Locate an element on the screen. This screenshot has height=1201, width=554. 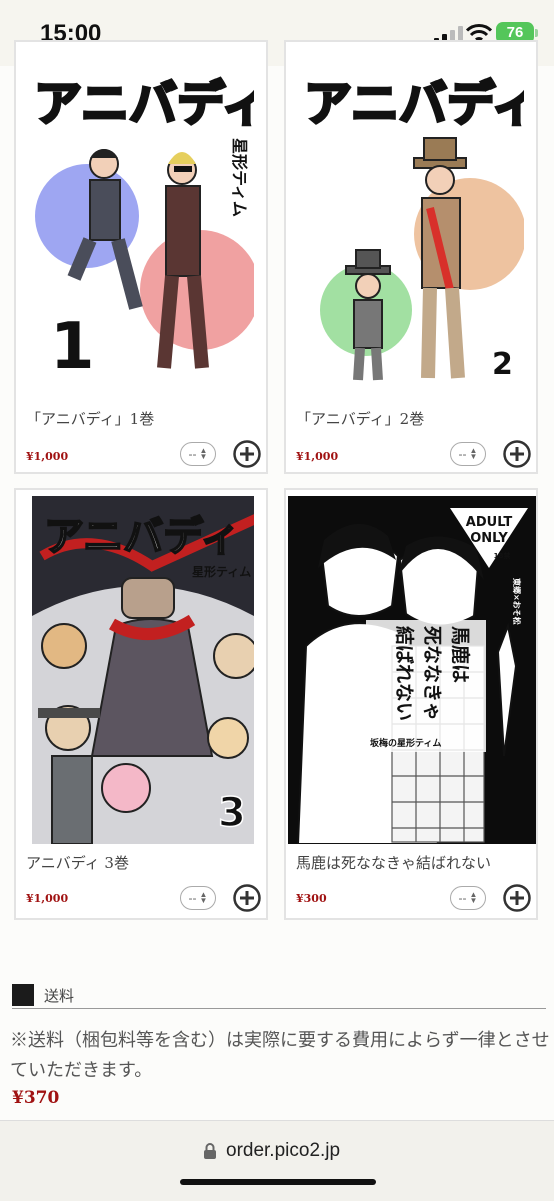
home-indicator is located at coordinates (278, 1182).